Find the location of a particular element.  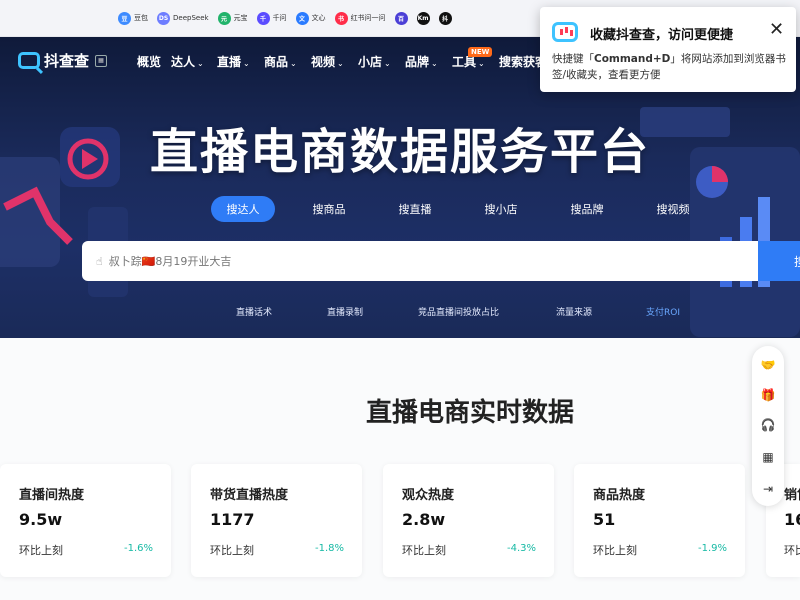

search-box: ☝ is located at coordinates (441, 261).